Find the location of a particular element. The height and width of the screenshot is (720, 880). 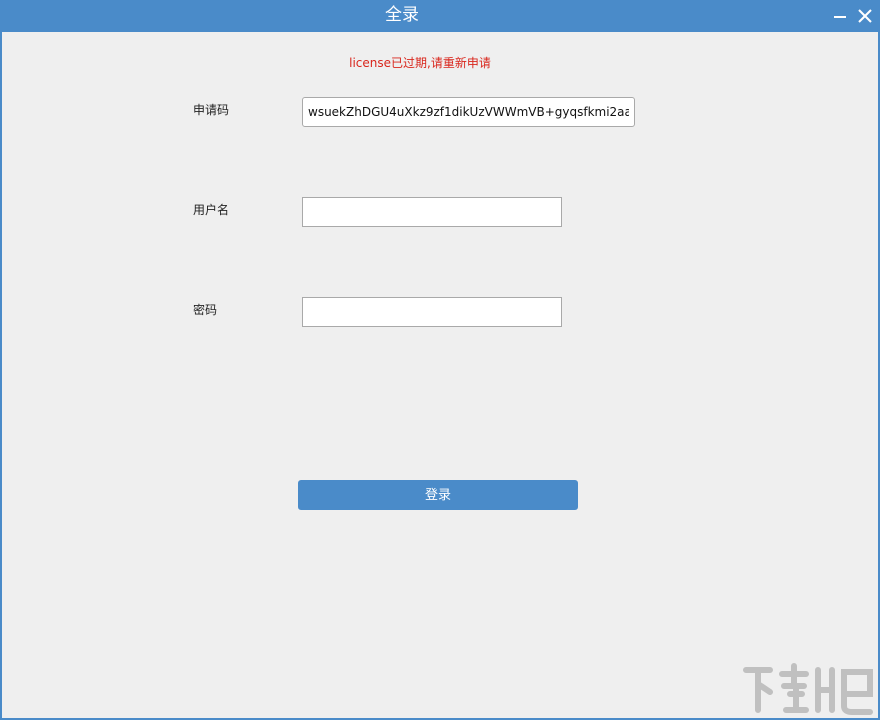

password-label: 密码 is located at coordinates (205, 310).